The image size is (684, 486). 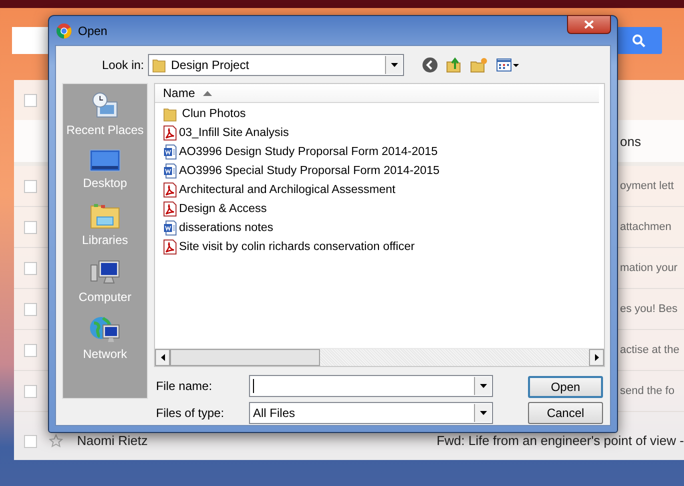 I want to click on file-item: Design & Access, so click(x=379, y=208).